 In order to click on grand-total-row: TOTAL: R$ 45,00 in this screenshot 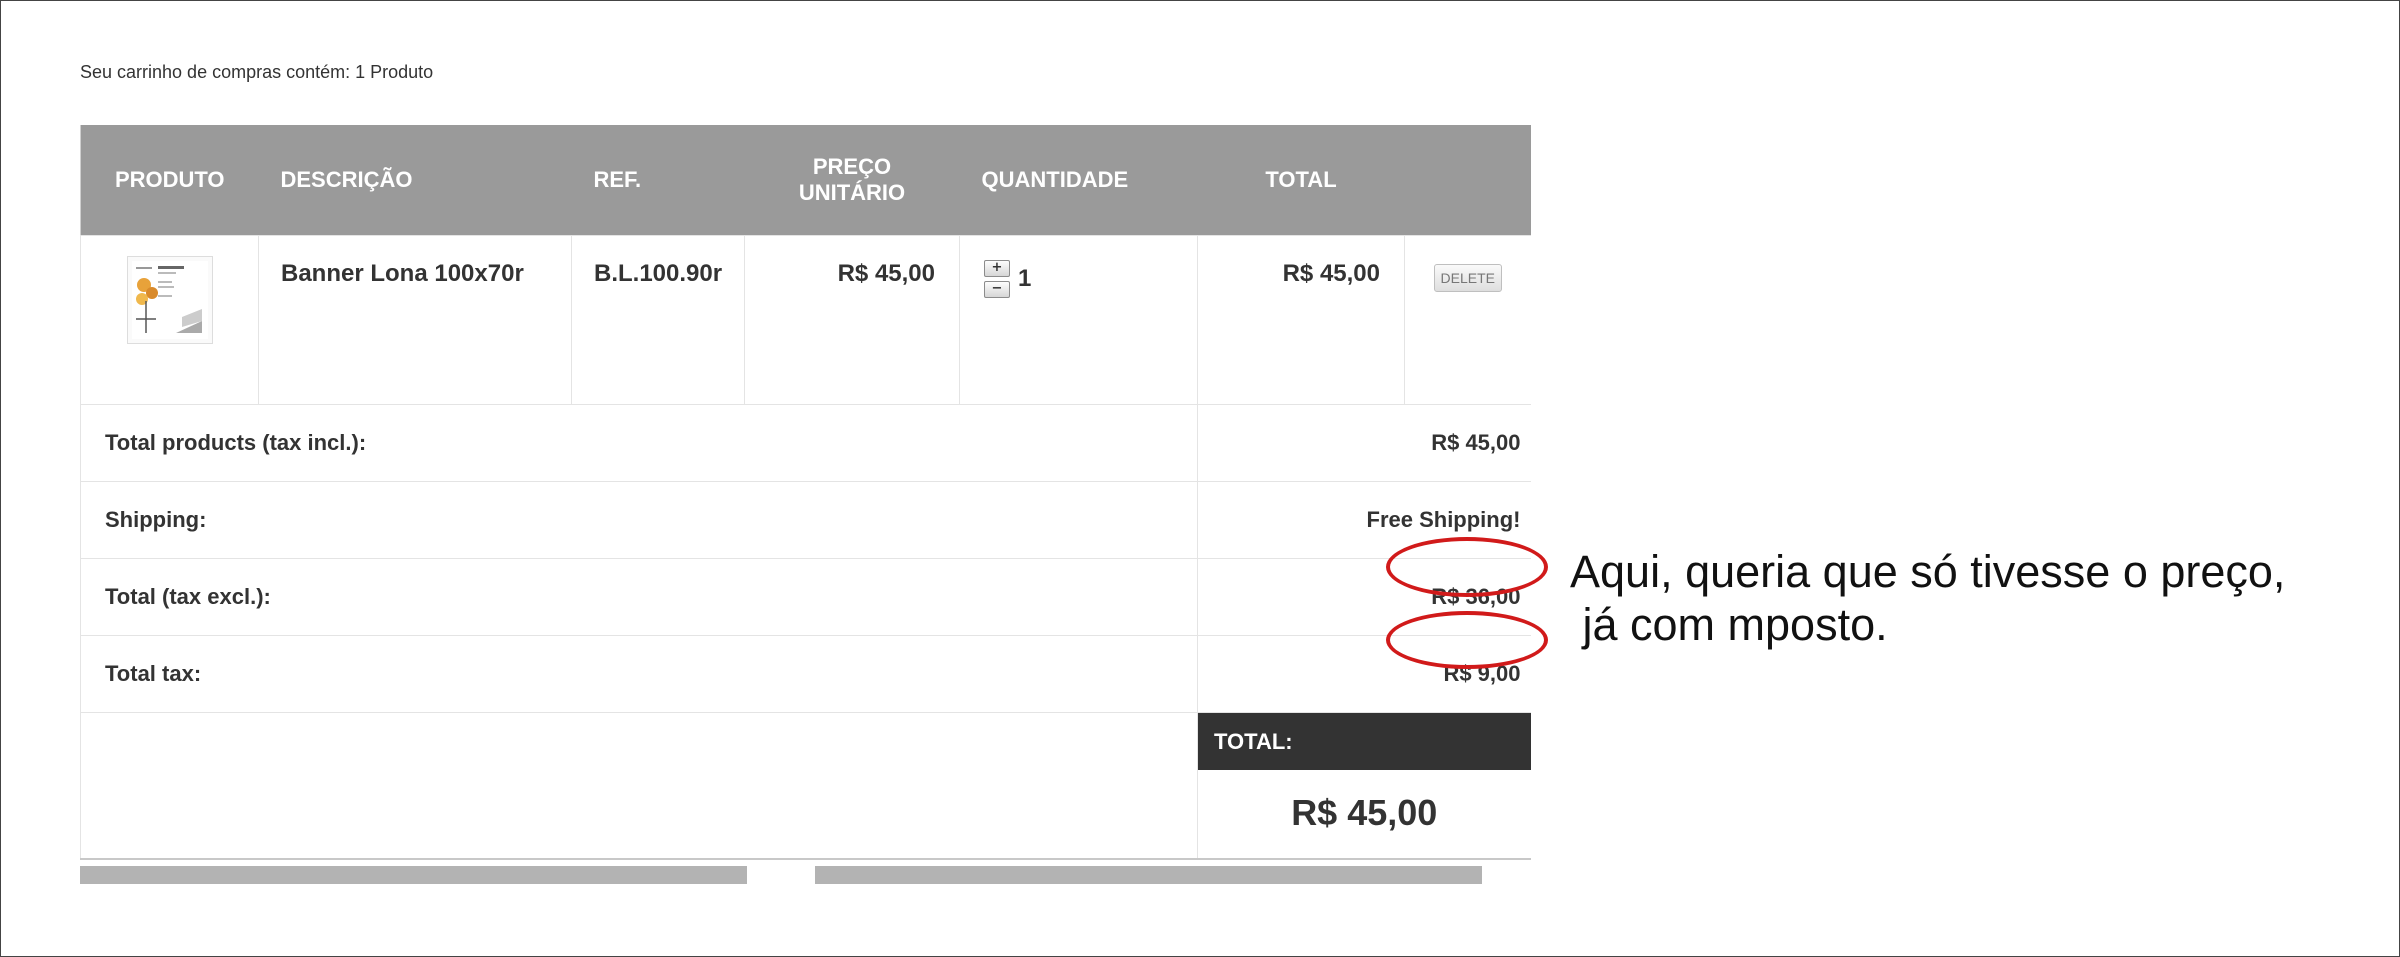, I will do `click(805, 786)`.